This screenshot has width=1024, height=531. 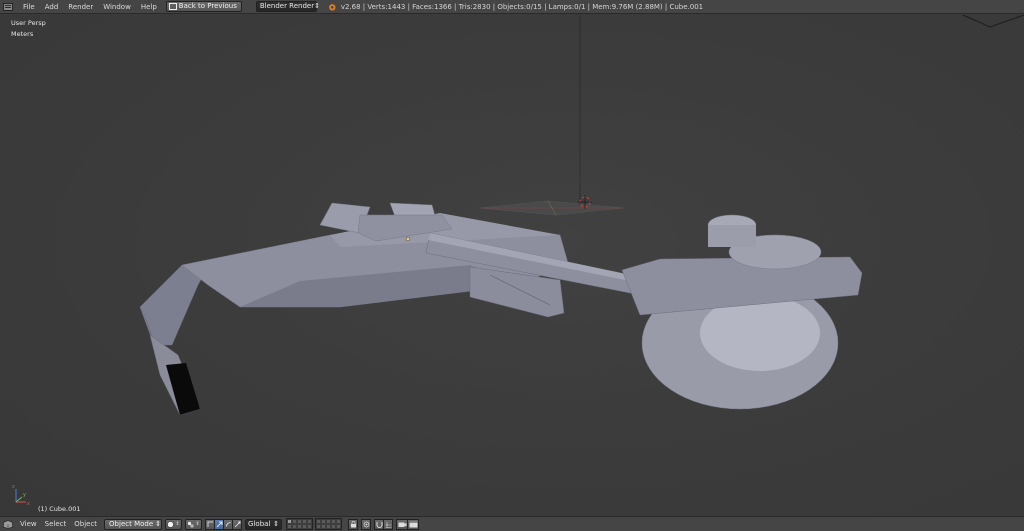 I want to click on proportional-group, so click(x=366, y=524).